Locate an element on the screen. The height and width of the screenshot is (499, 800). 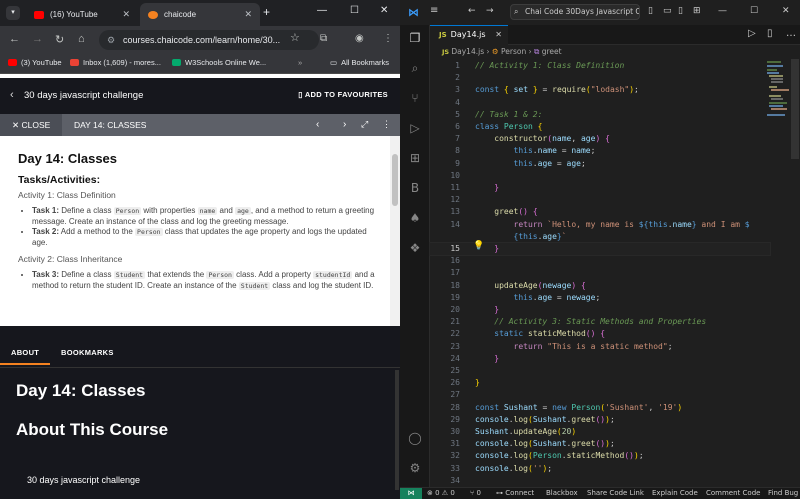
code-line: 24 } is located at coordinates (600, 359).